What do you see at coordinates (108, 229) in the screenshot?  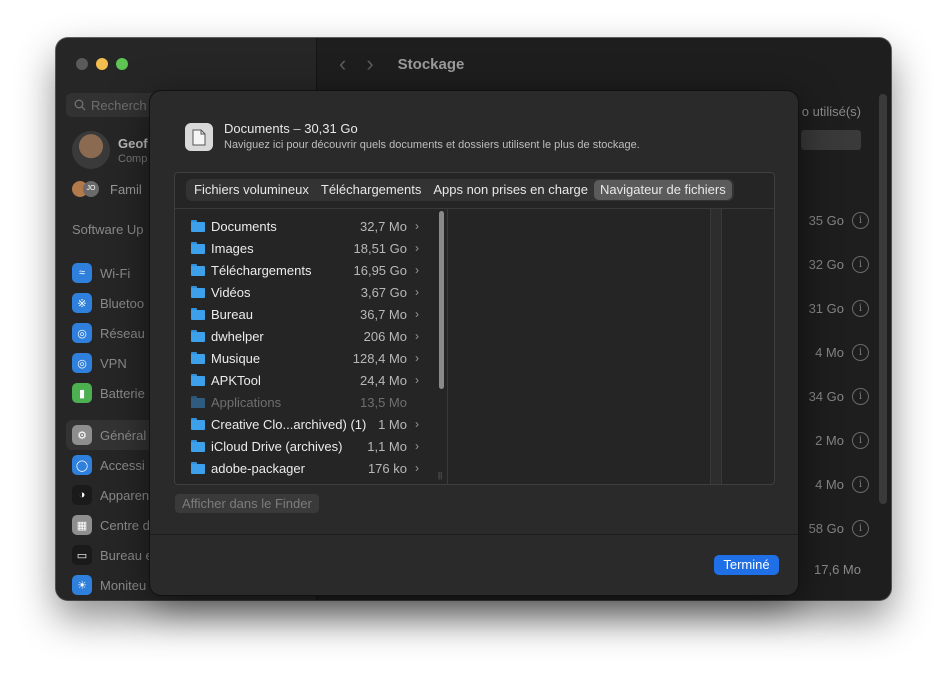 I see `software-update-item: Software Up` at bounding box center [108, 229].